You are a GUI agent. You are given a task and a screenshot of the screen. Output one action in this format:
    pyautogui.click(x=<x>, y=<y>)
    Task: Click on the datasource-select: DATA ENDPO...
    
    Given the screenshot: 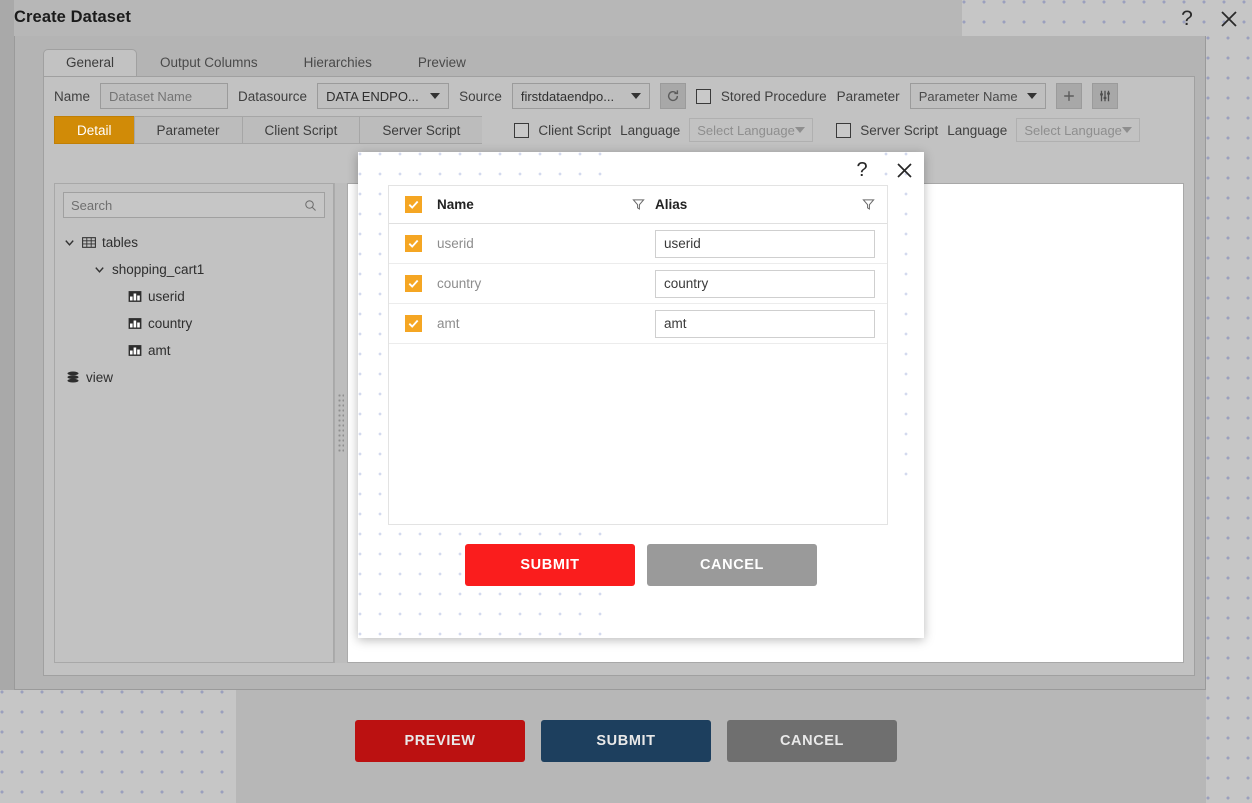 What is the action you would take?
    pyautogui.click(x=383, y=96)
    